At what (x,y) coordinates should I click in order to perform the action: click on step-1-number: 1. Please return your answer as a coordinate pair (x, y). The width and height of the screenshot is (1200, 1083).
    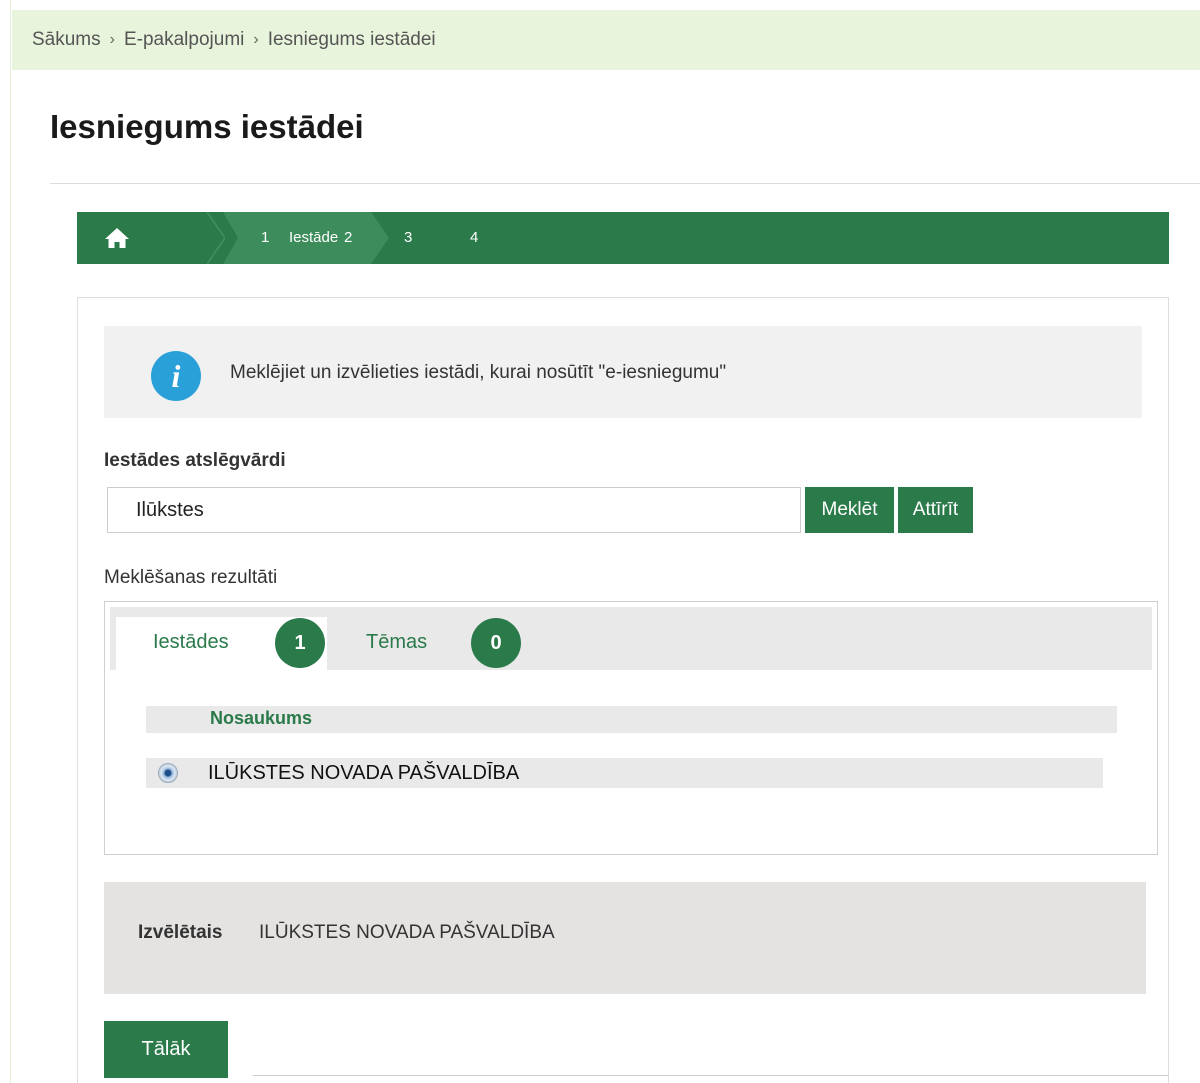
    Looking at the image, I should click on (265, 238).